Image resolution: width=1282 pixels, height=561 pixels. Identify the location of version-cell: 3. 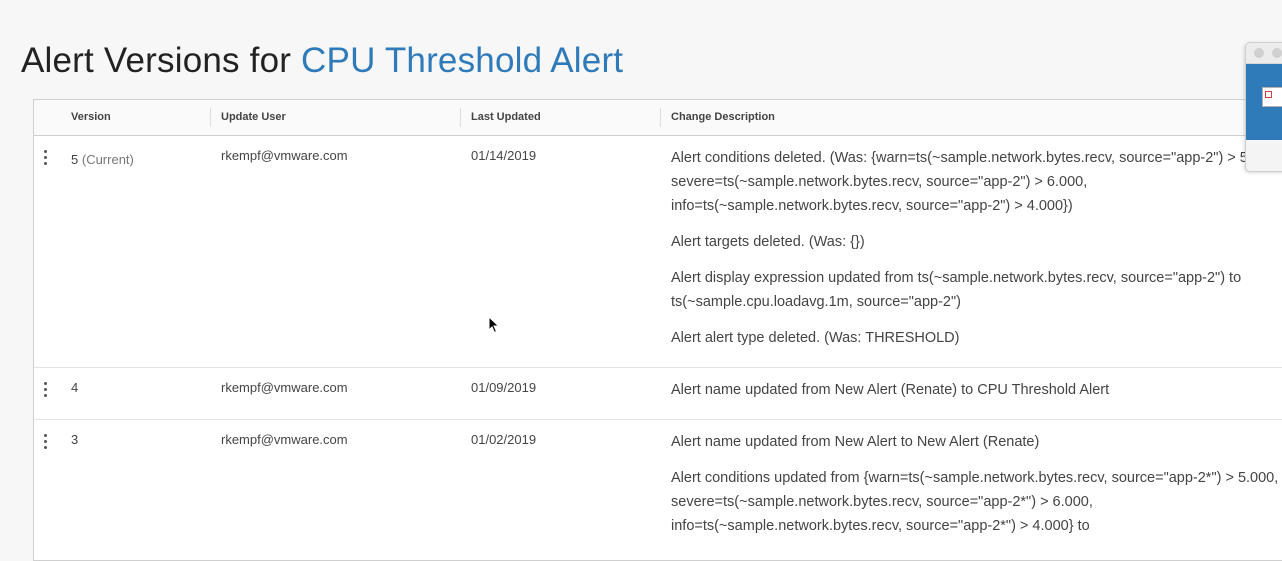
(74, 439).